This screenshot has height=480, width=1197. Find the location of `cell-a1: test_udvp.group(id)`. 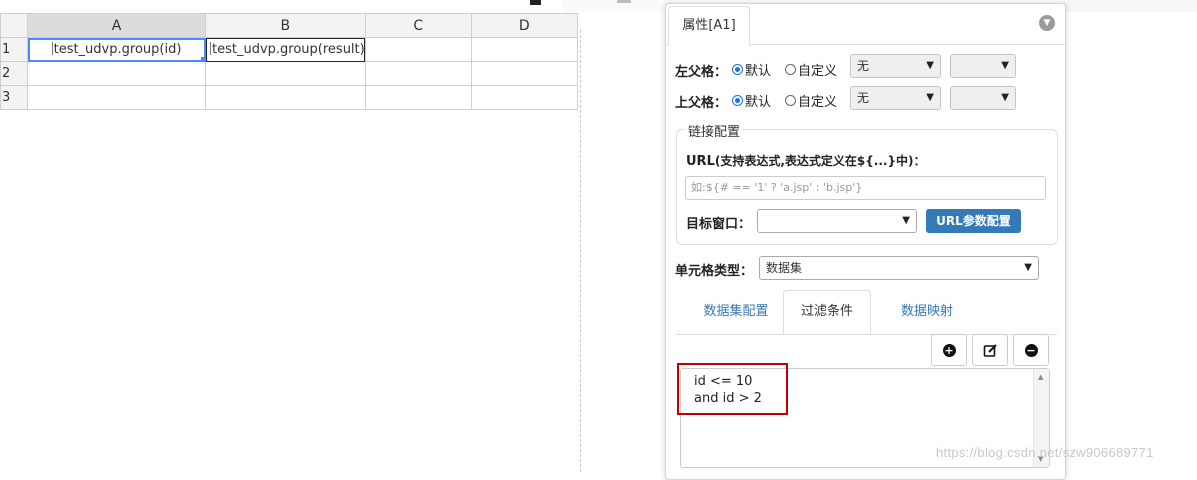

cell-a1: test_udvp.group(id) is located at coordinates (116, 49).